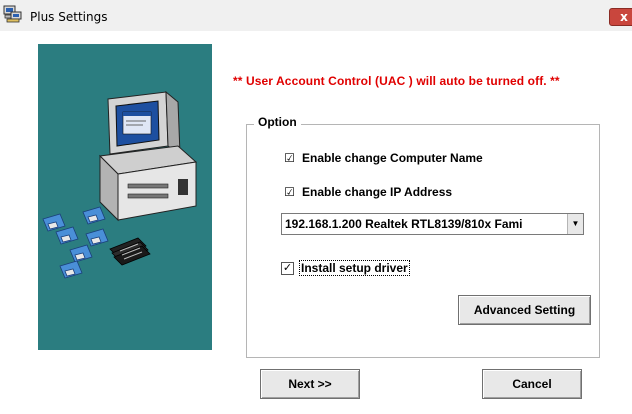  I want to click on cancel-button: Cancel, so click(532, 384).